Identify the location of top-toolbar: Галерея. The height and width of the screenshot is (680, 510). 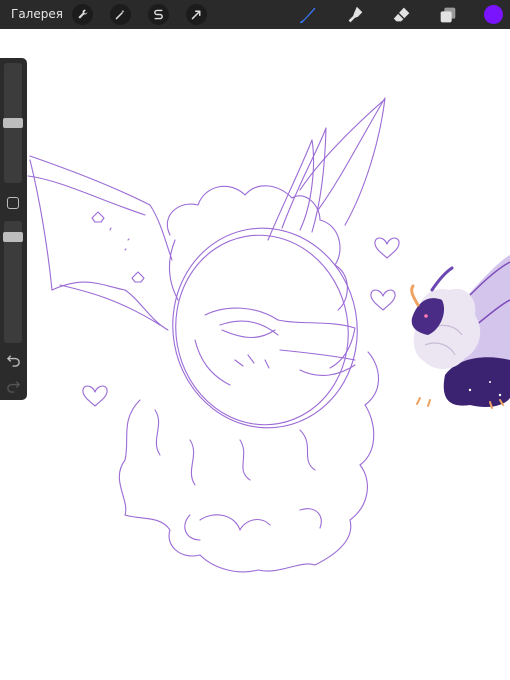
(255, 14).